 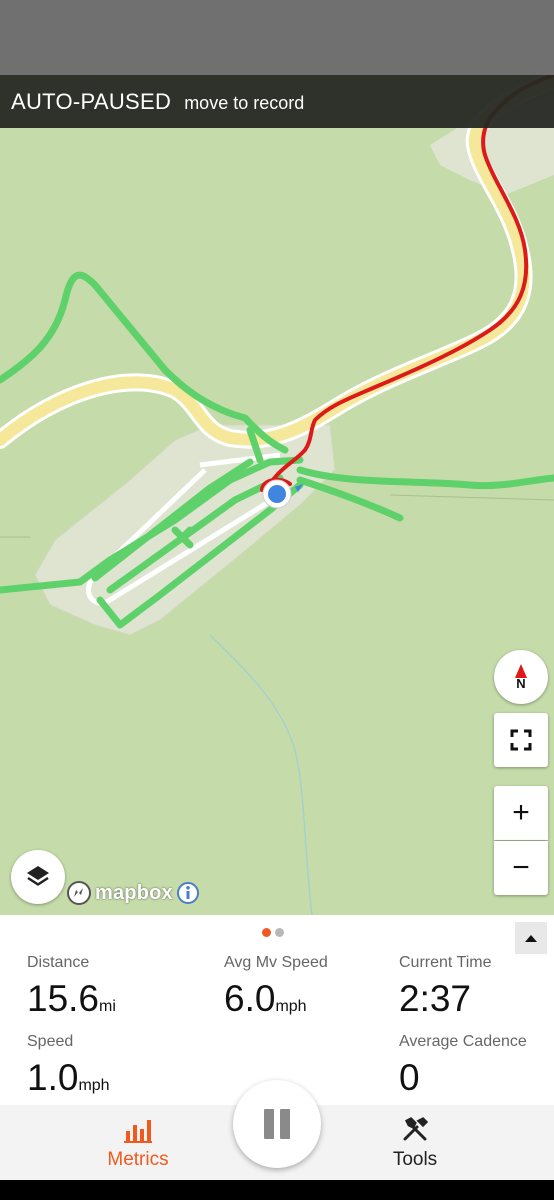 I want to click on tools-icon, so click(x=416, y=1129).